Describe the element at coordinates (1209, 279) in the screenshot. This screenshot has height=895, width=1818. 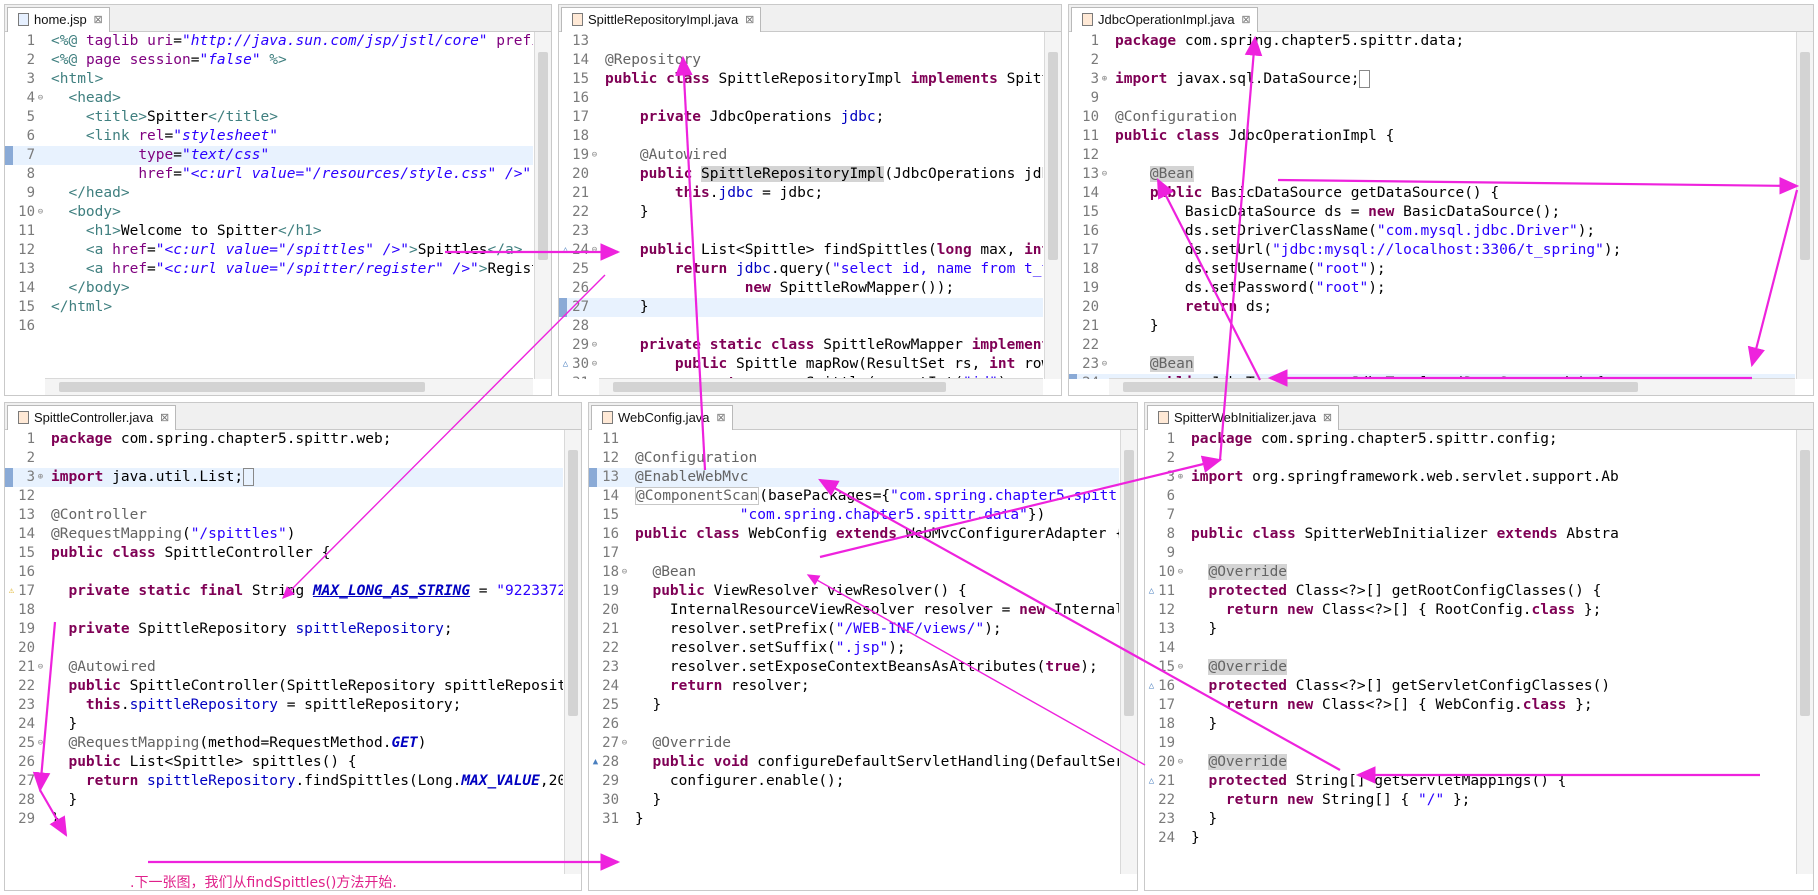
I see `arrow-template-to-constructor` at that location.